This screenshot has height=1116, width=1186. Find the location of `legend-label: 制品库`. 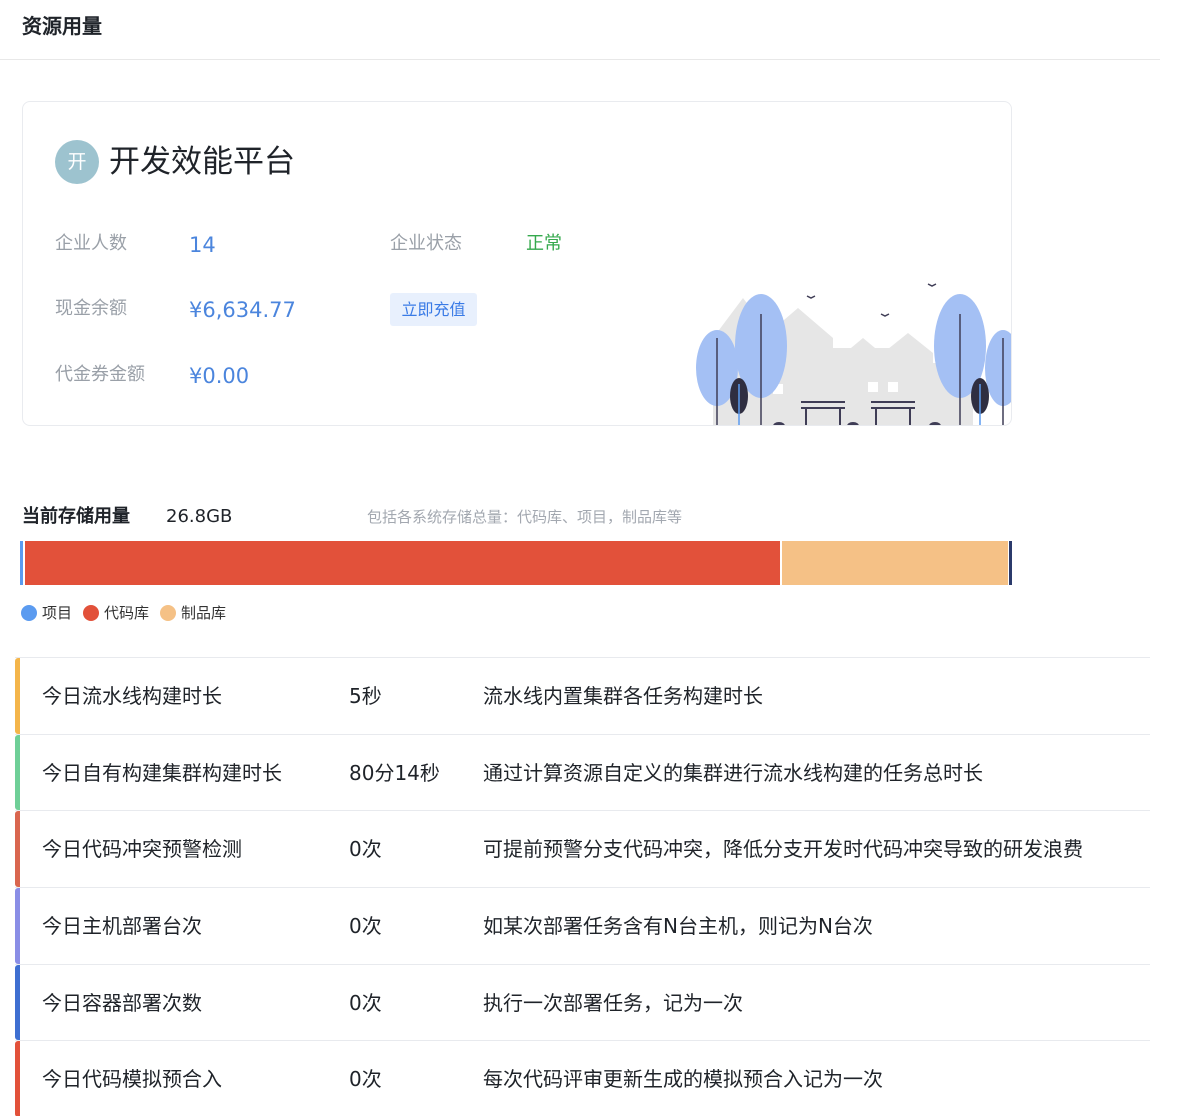

legend-label: 制品库 is located at coordinates (204, 613).